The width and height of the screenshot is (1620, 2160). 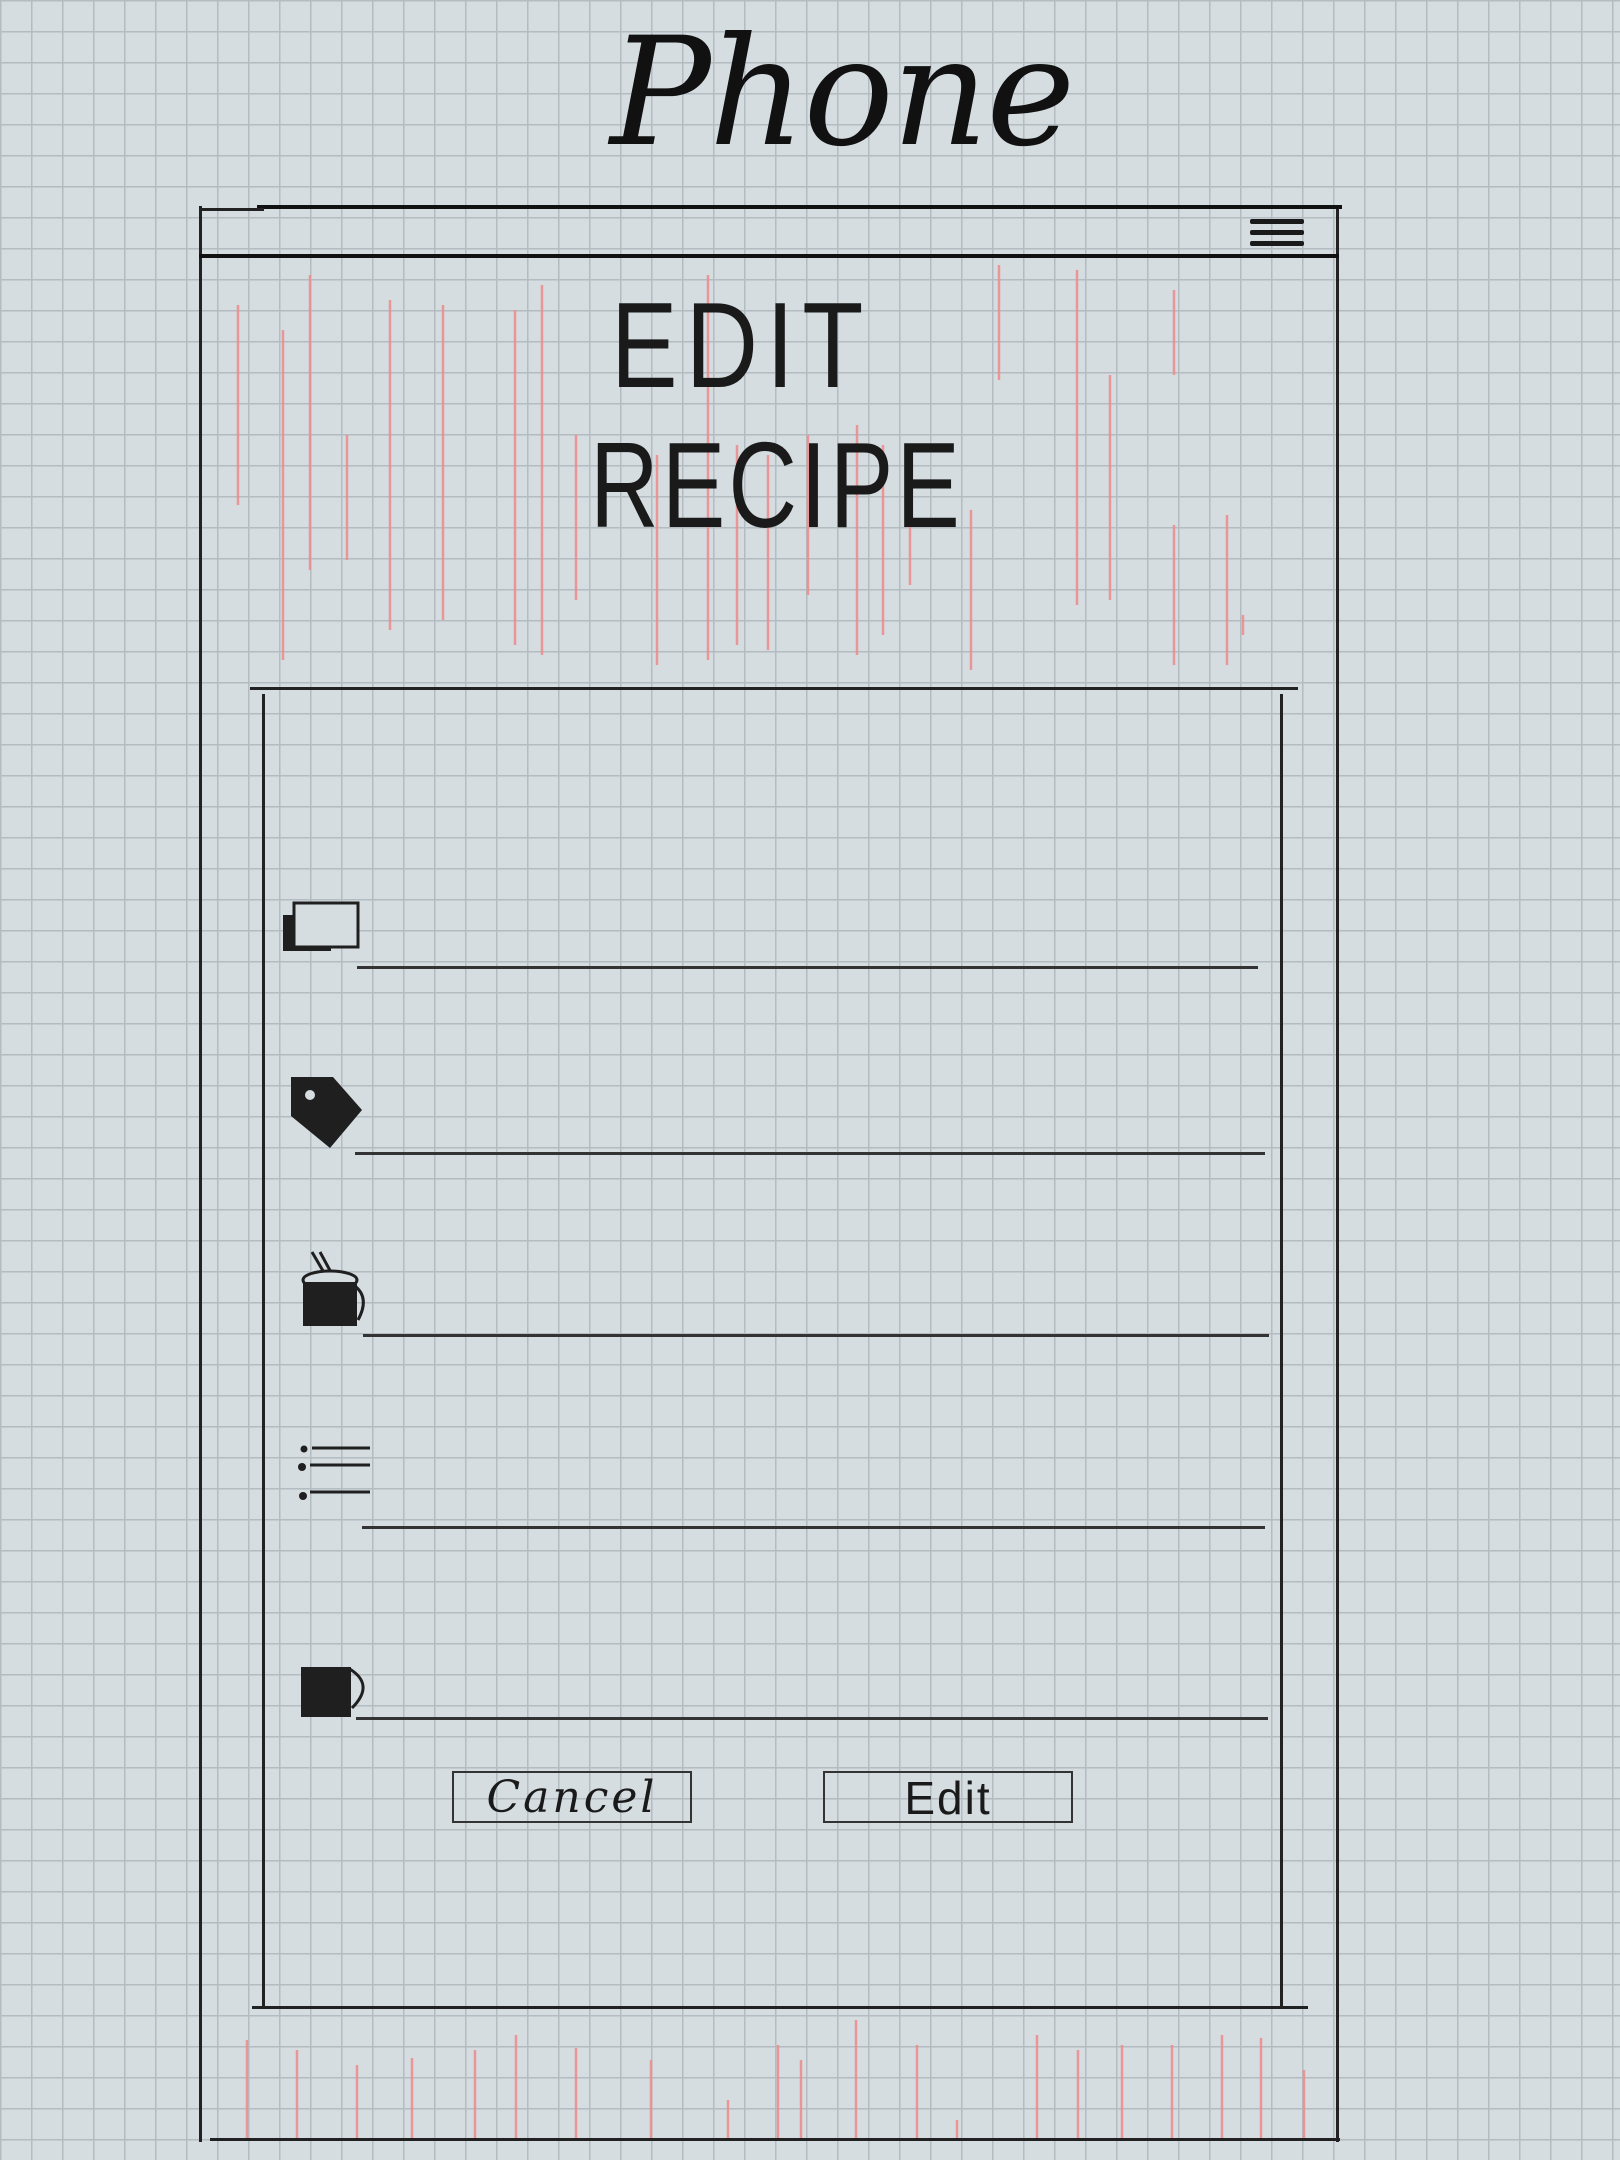 I want to click on hamburger-menu-icon, so click(x=1277, y=233).